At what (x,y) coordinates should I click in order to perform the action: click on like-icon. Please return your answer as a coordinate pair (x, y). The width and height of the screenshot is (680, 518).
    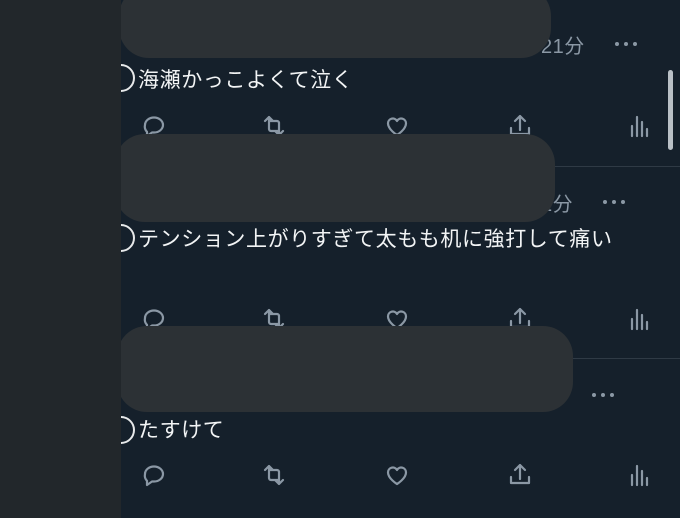
    Looking at the image, I should click on (397, 475).